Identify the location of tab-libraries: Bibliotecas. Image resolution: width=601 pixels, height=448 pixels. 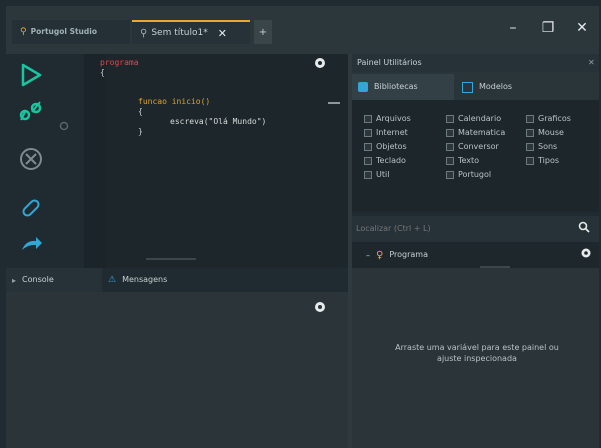
(403, 87).